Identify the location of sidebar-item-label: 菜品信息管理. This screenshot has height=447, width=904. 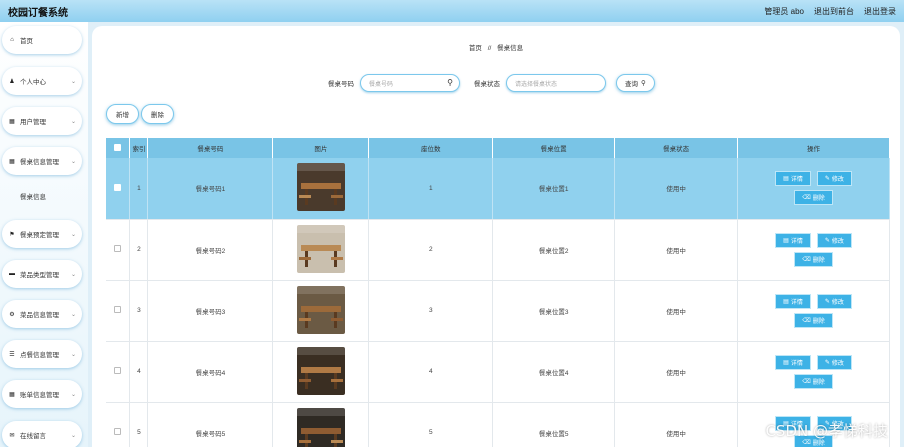
(39, 315).